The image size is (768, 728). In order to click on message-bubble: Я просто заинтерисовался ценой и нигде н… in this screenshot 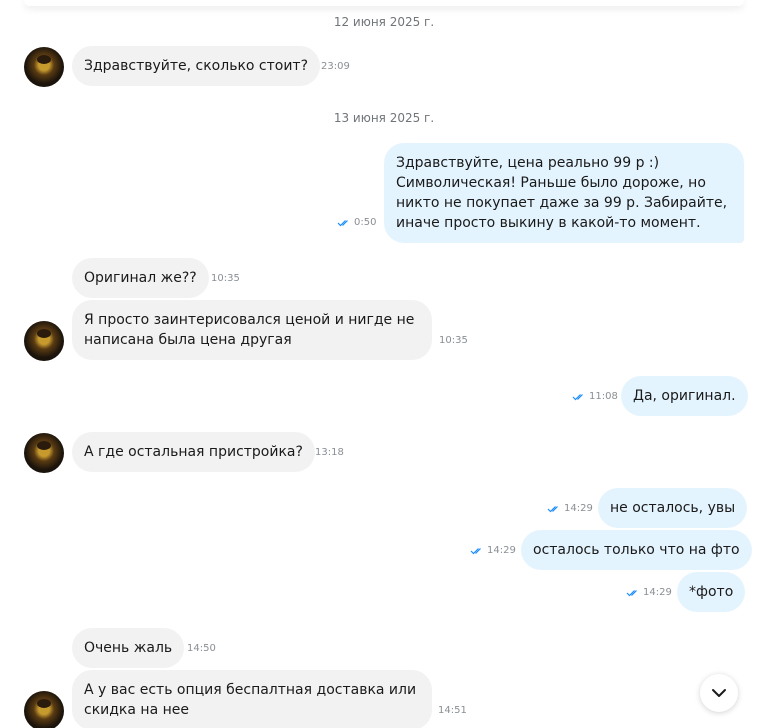, I will do `click(252, 330)`.